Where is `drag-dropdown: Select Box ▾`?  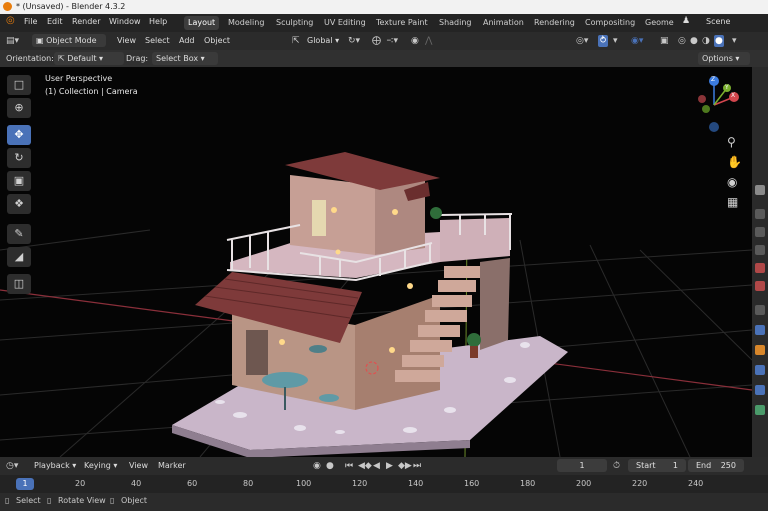 drag-dropdown: Select Box ▾ is located at coordinates (185, 58).